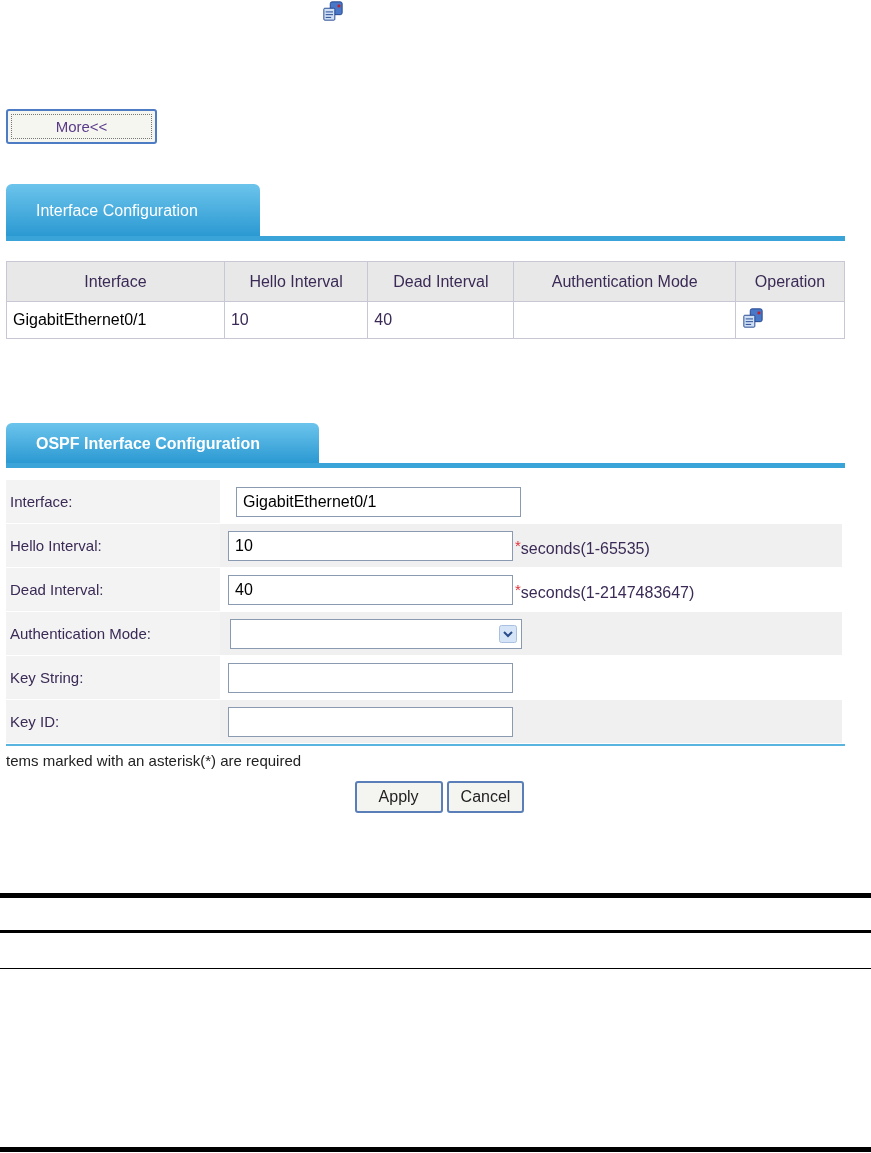 This screenshot has height=1153, width=871. What do you see at coordinates (440, 281) in the screenshot?
I see `column-header: Dead Interval` at bounding box center [440, 281].